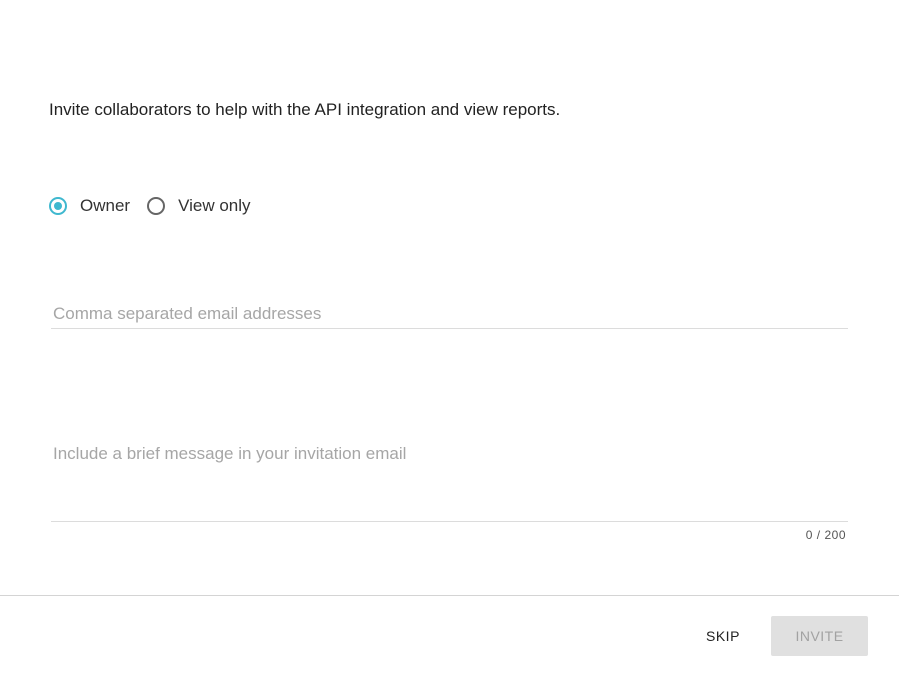  What do you see at coordinates (449, 478) in the screenshot?
I see `message-field` at bounding box center [449, 478].